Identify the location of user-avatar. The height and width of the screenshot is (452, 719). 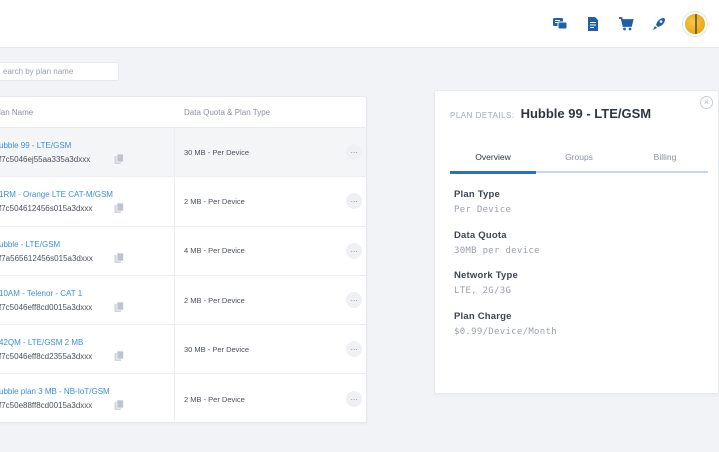
(695, 24).